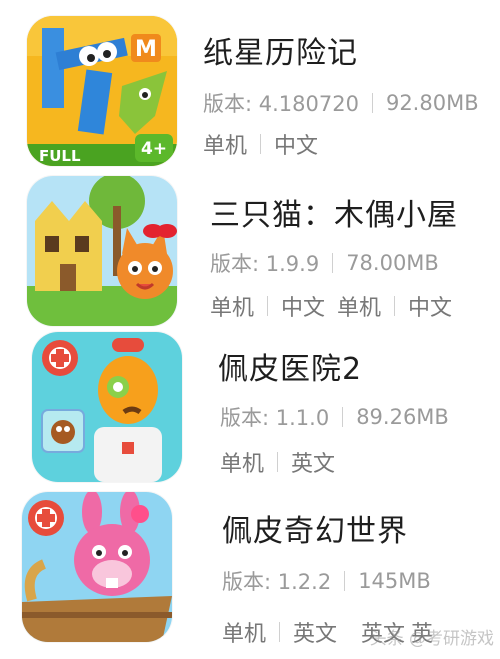 This screenshot has width=500, height=659. I want to click on age-badge: 4+, so click(154, 149).